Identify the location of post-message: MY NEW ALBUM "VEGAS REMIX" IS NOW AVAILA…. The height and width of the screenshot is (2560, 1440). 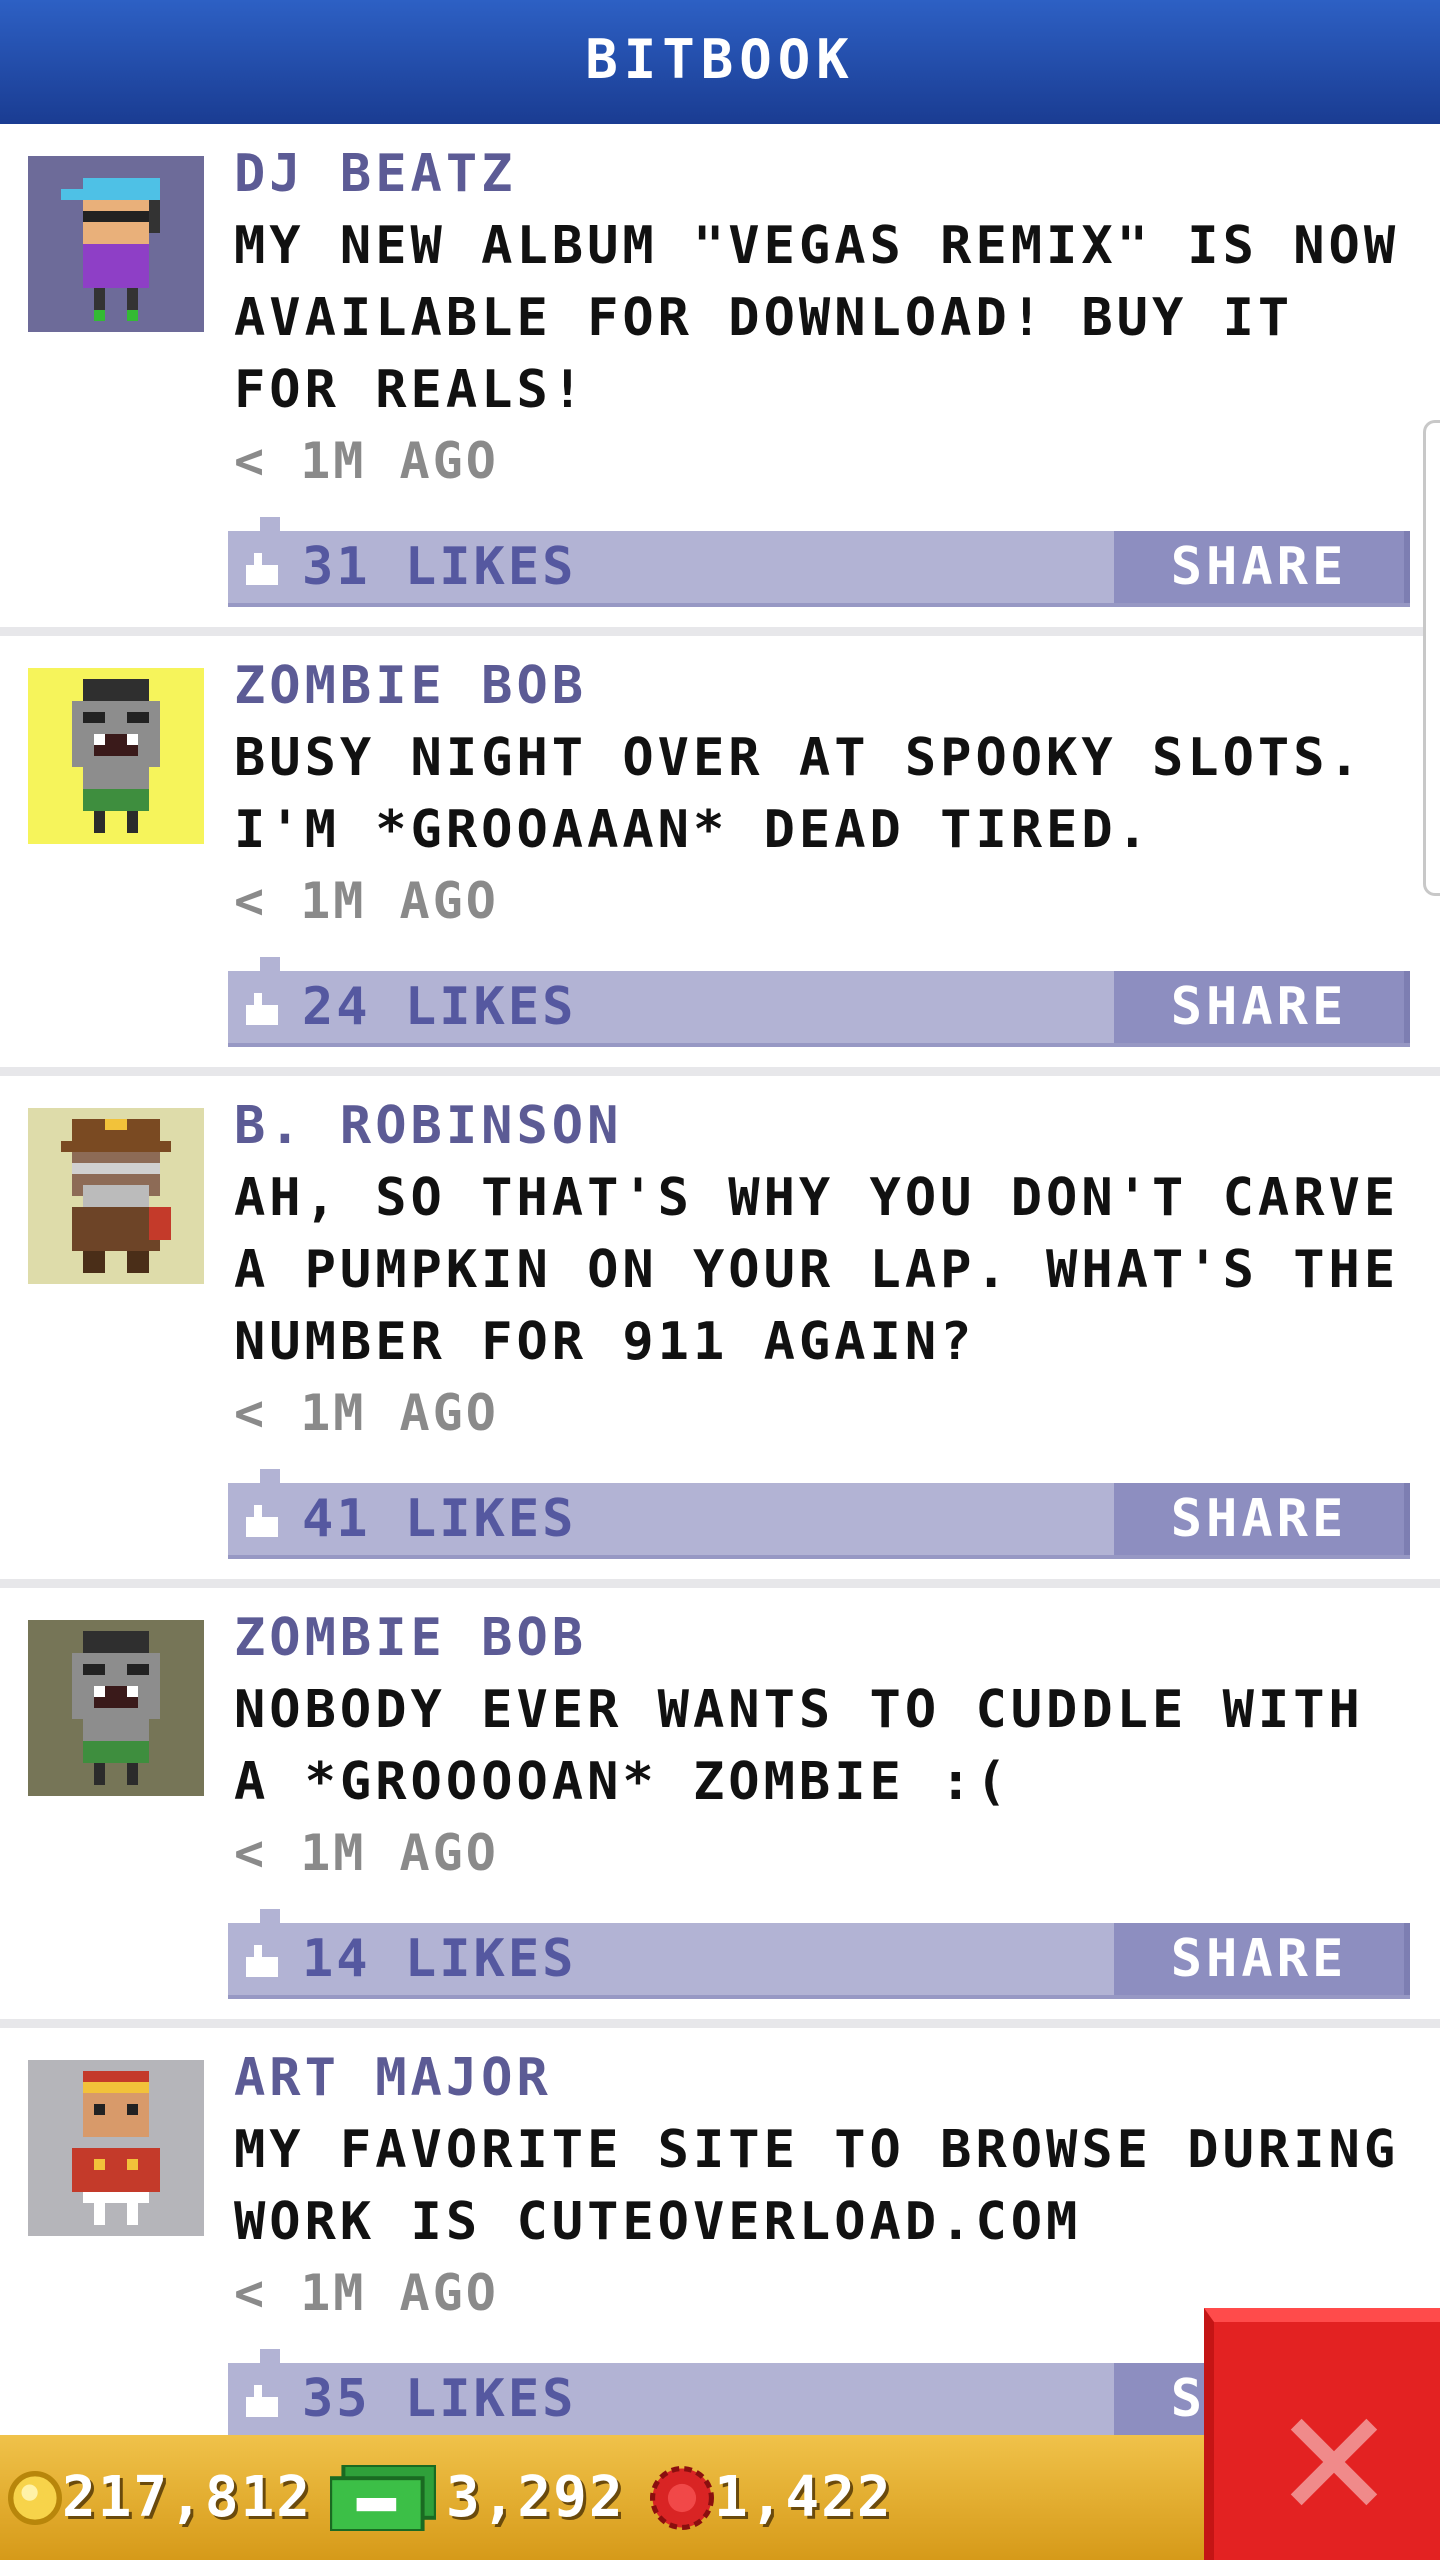
(817, 318).